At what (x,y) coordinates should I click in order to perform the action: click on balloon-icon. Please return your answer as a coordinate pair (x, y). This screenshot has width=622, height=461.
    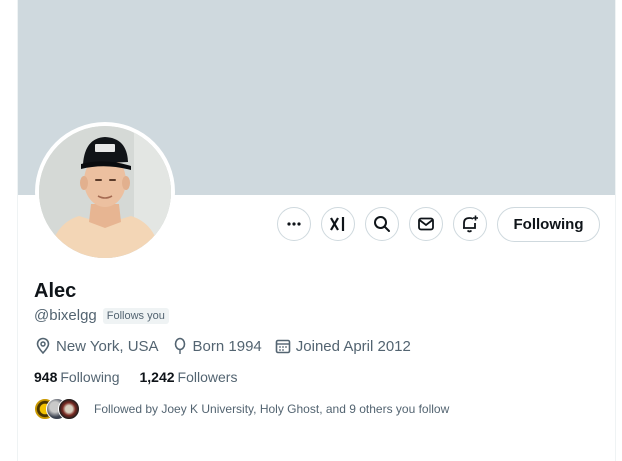
    Looking at the image, I should click on (179, 345).